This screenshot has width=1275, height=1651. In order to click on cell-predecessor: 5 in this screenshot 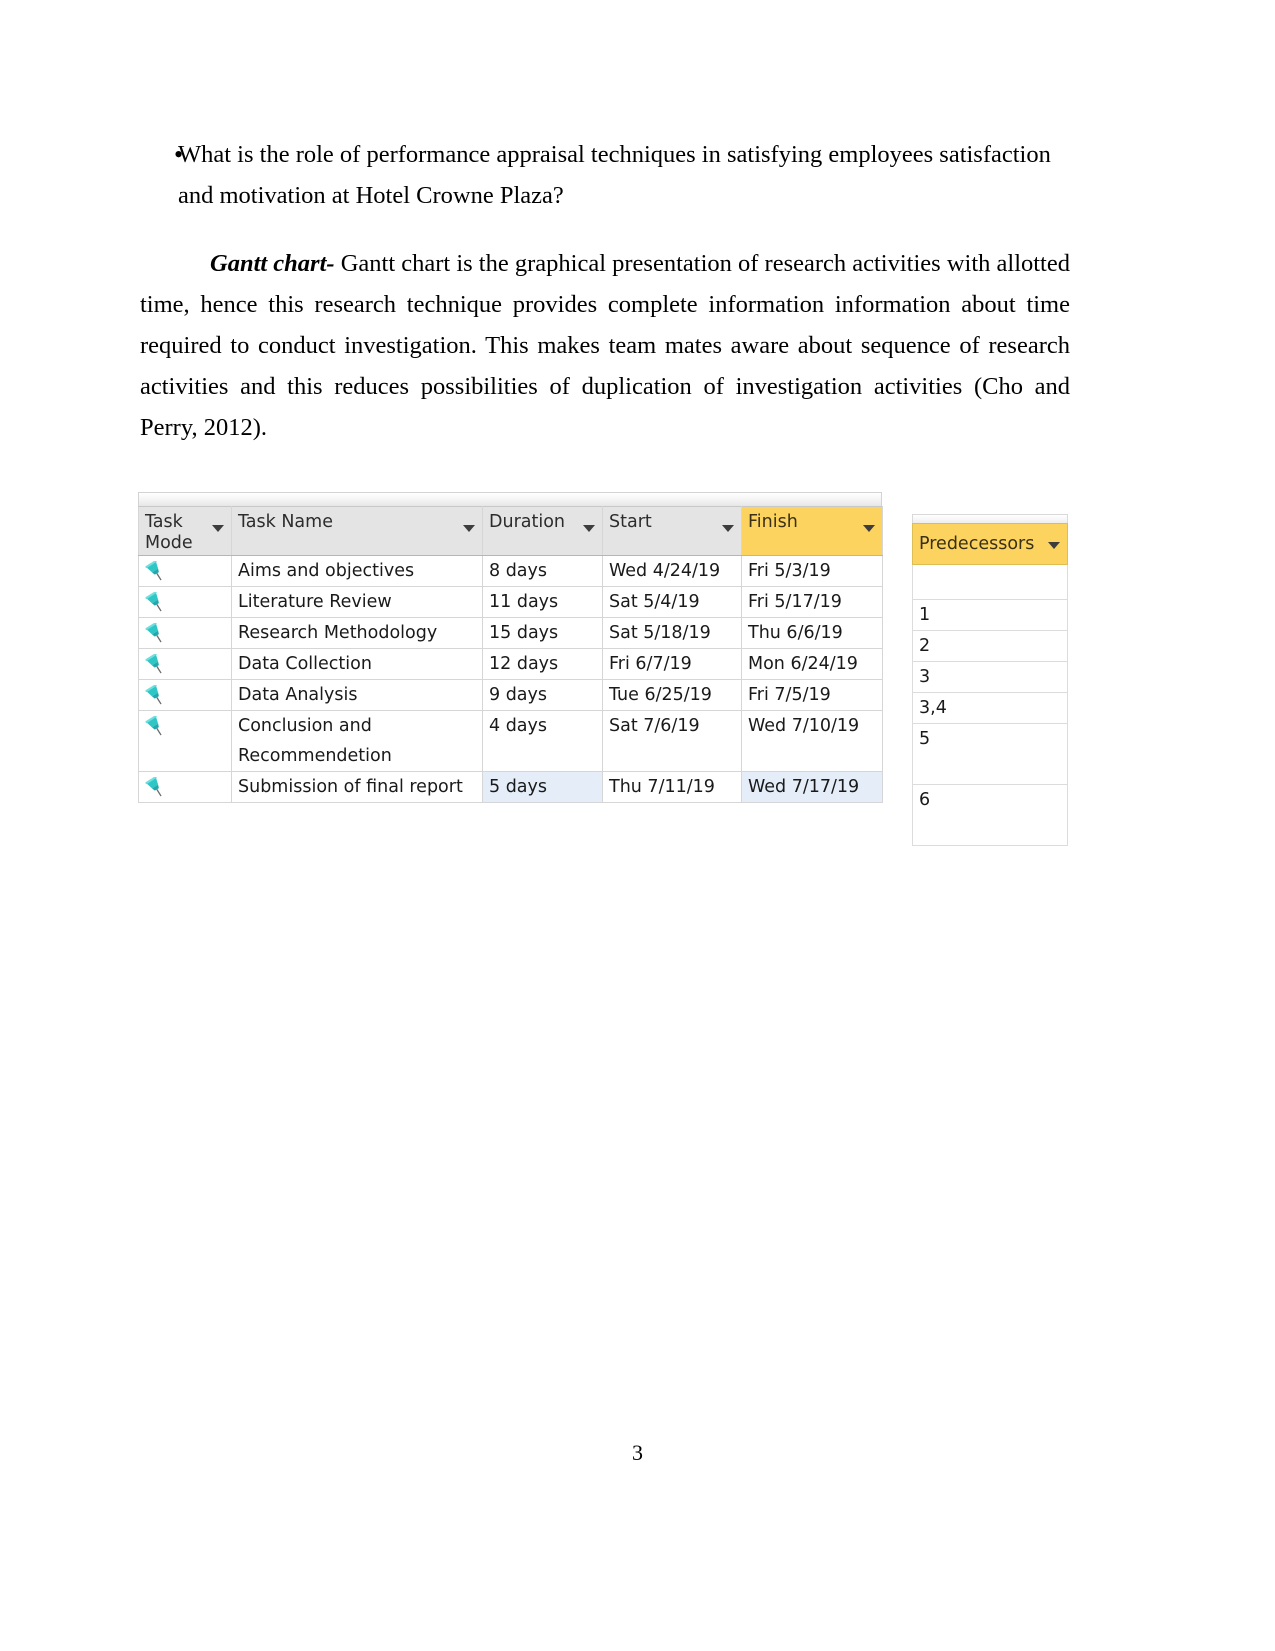, I will do `click(990, 754)`.